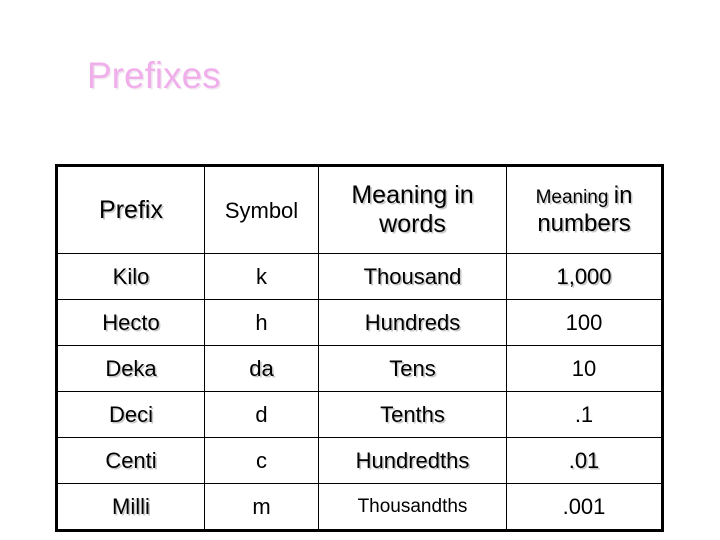 The height and width of the screenshot is (540, 720). What do you see at coordinates (412, 224) in the screenshot?
I see `column-header-meaning-in-words-line2: words` at bounding box center [412, 224].